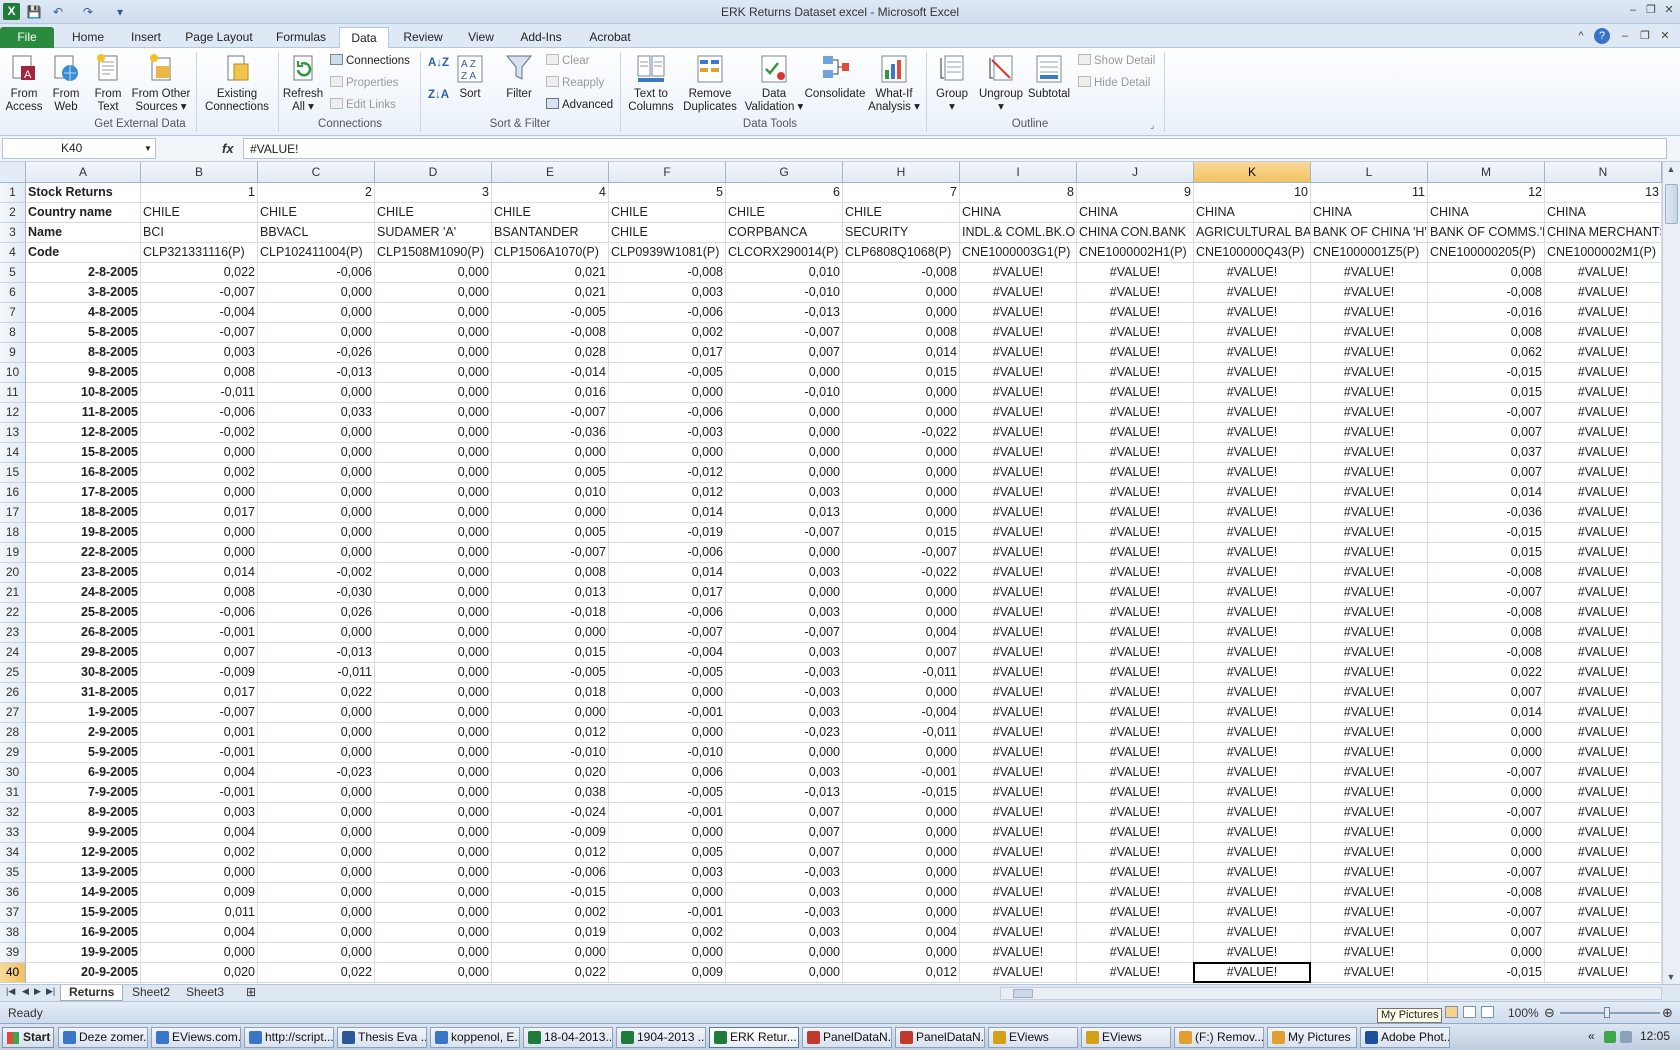  What do you see at coordinates (1135, 553) in the screenshot?
I see `cell-j19: #VALUE!` at bounding box center [1135, 553].